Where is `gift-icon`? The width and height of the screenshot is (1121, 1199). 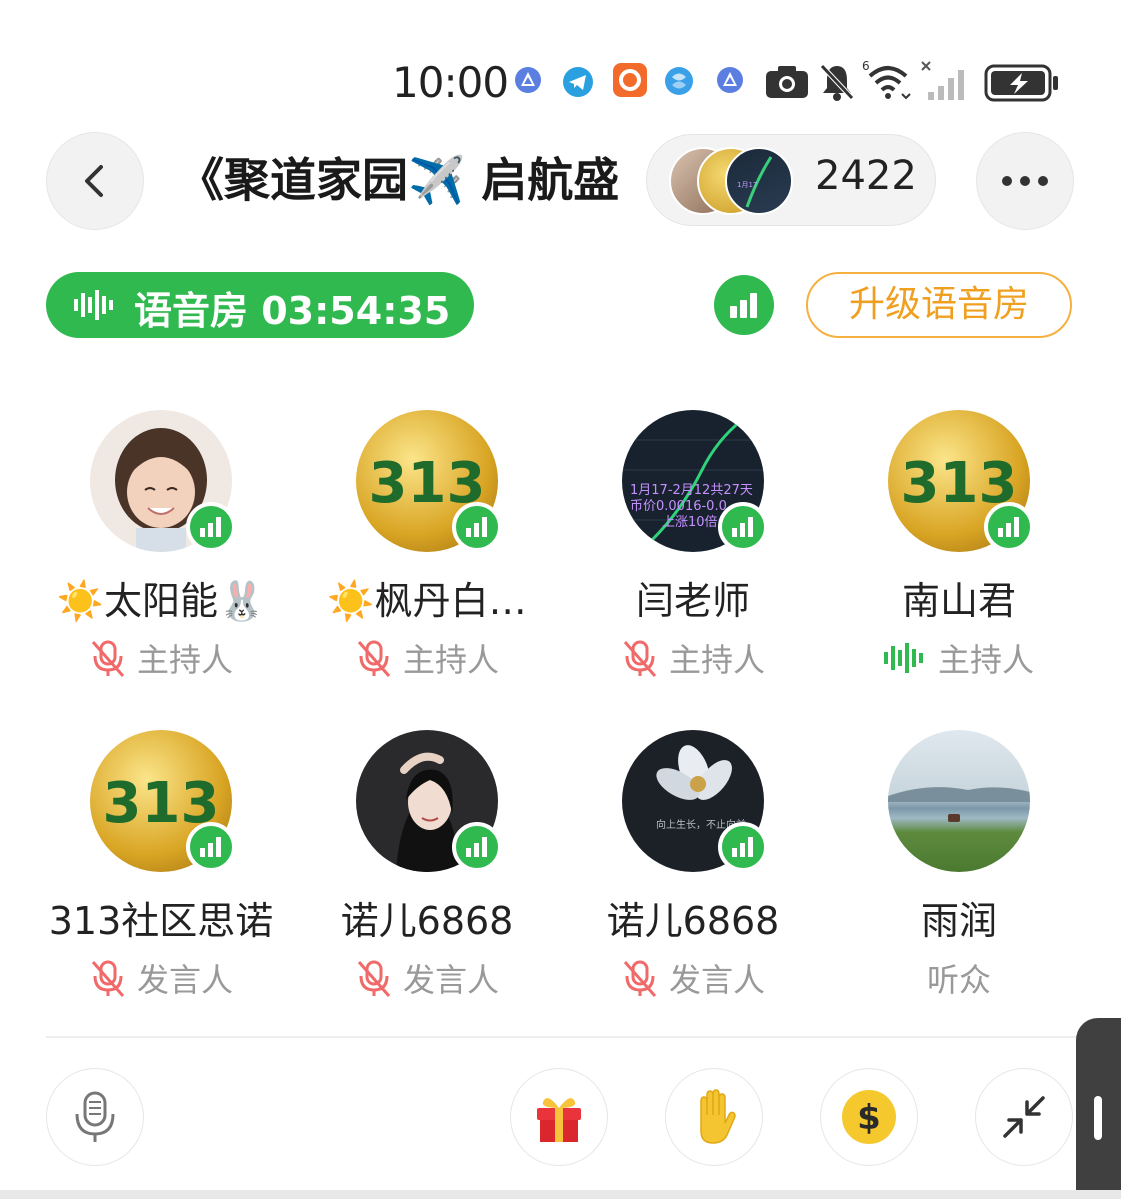 gift-icon is located at coordinates (559, 1120).